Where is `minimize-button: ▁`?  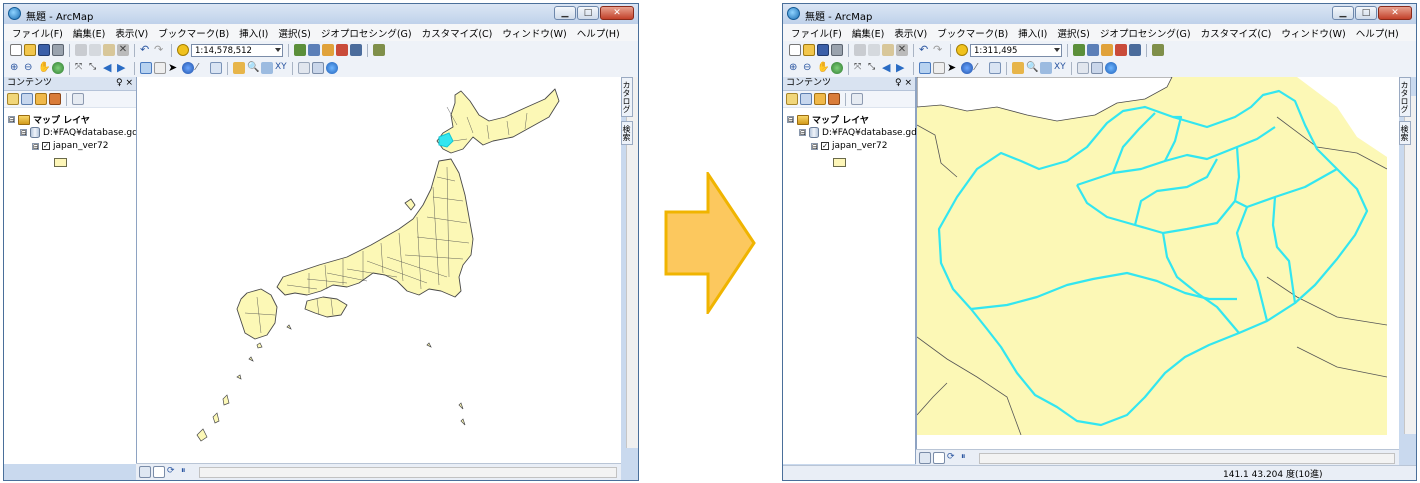
minimize-button: ▁ is located at coordinates (565, 13).